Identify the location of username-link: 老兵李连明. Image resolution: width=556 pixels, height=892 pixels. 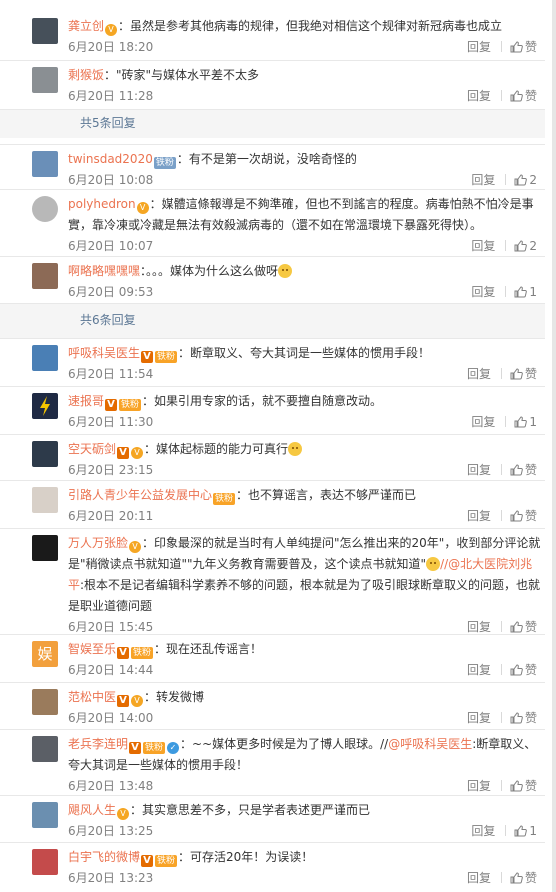
(98, 744).